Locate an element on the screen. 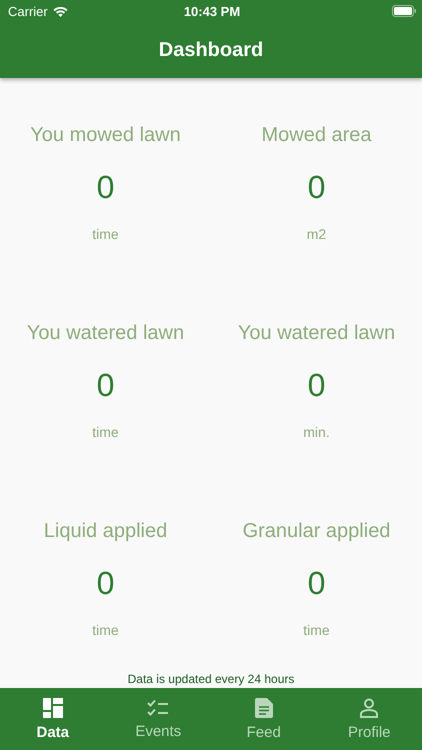 The width and height of the screenshot is (422, 750). checklist-icon is located at coordinates (158, 707).